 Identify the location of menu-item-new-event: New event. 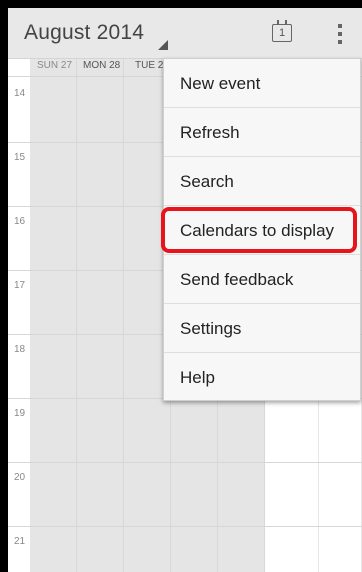
(262, 83).